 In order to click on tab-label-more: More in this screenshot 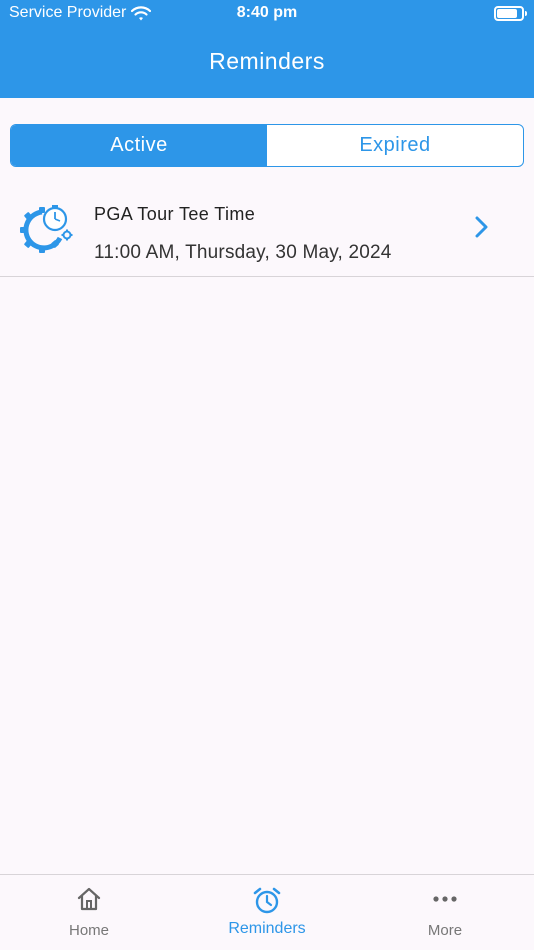, I will do `click(445, 930)`.